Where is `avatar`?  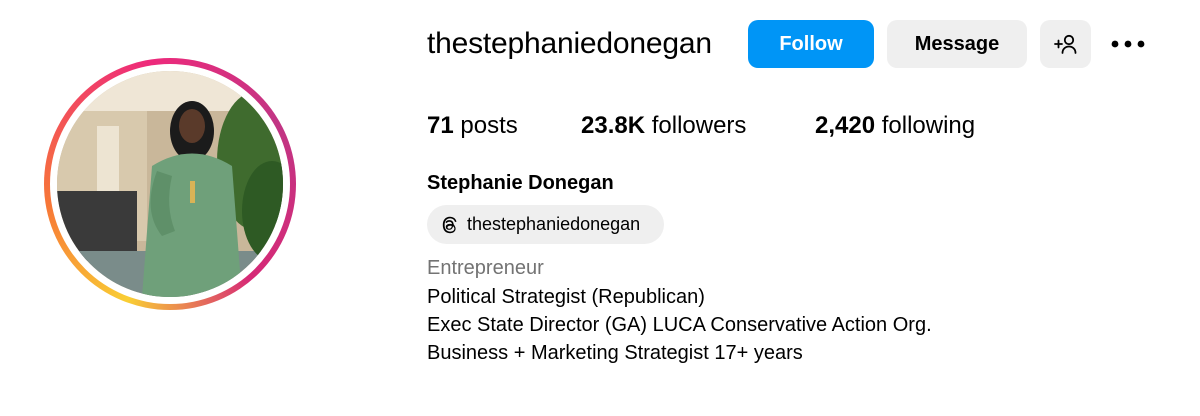
avatar is located at coordinates (170, 184).